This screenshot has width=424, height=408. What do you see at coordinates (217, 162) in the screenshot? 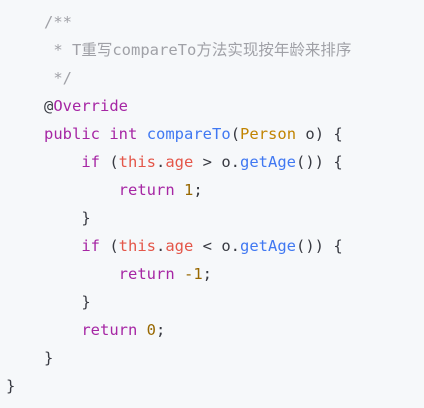
I see `code-token-plain: > o.` at bounding box center [217, 162].